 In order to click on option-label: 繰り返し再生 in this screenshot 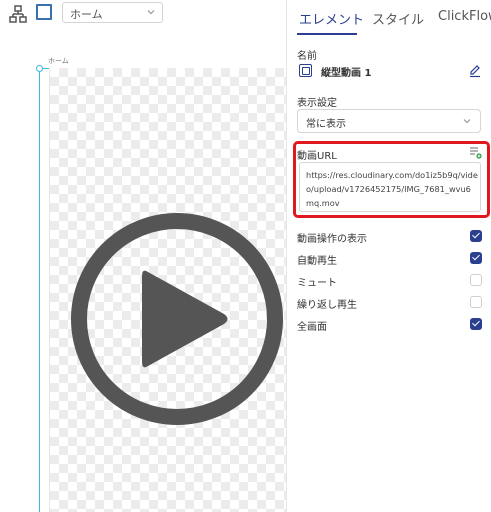, I will do `click(327, 305)`.